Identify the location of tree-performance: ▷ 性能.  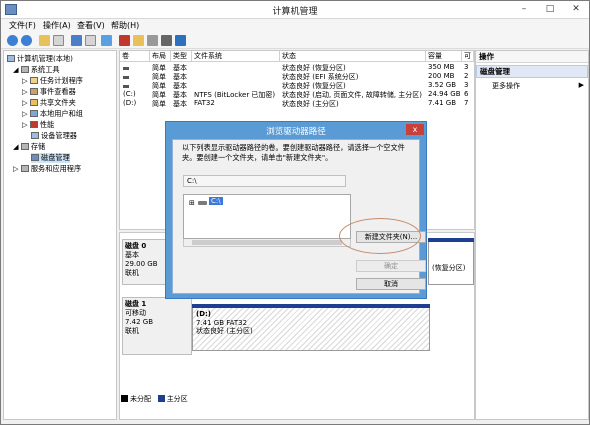
(38, 125).